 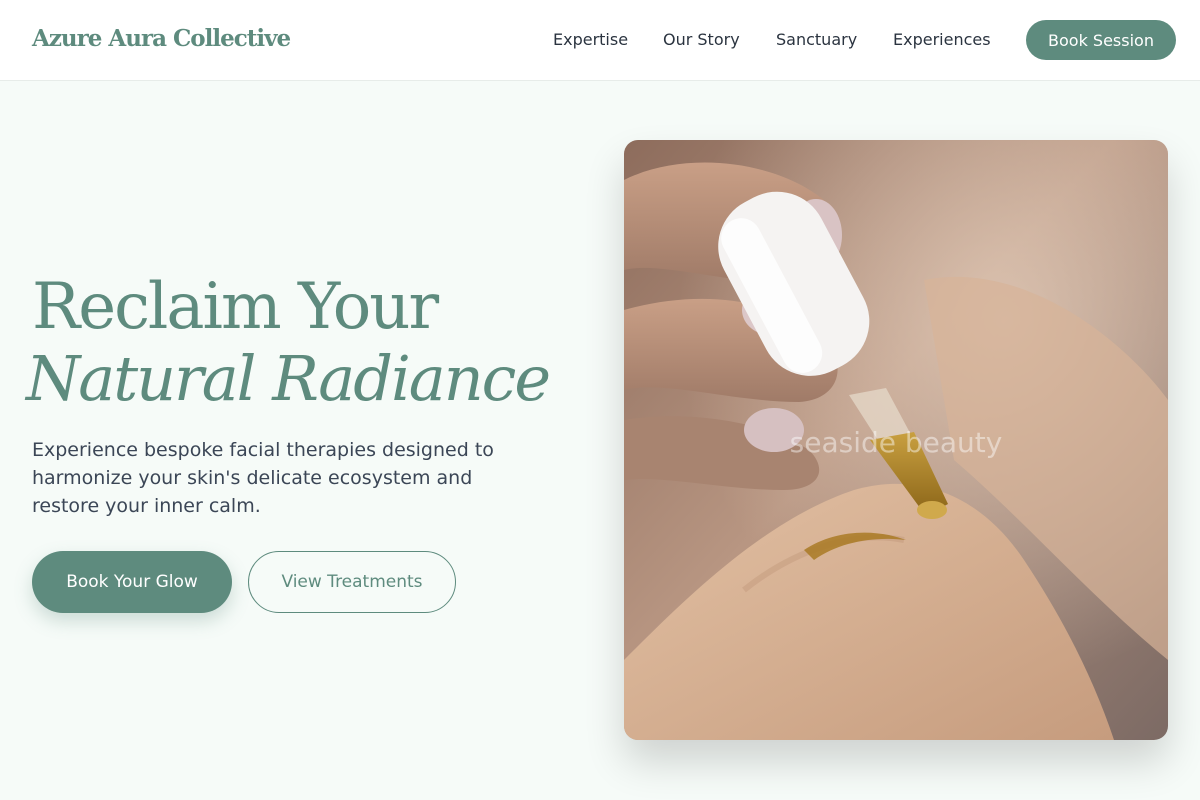 I want to click on book-your-glow-button: Book Your Glow, so click(x=132, y=582).